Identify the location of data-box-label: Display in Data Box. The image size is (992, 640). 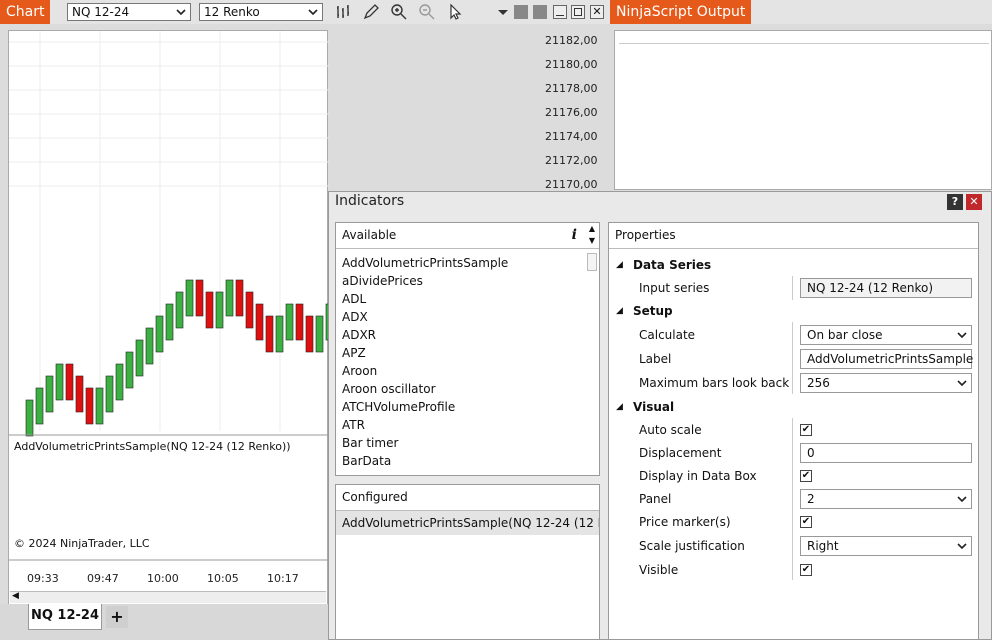
(698, 476).